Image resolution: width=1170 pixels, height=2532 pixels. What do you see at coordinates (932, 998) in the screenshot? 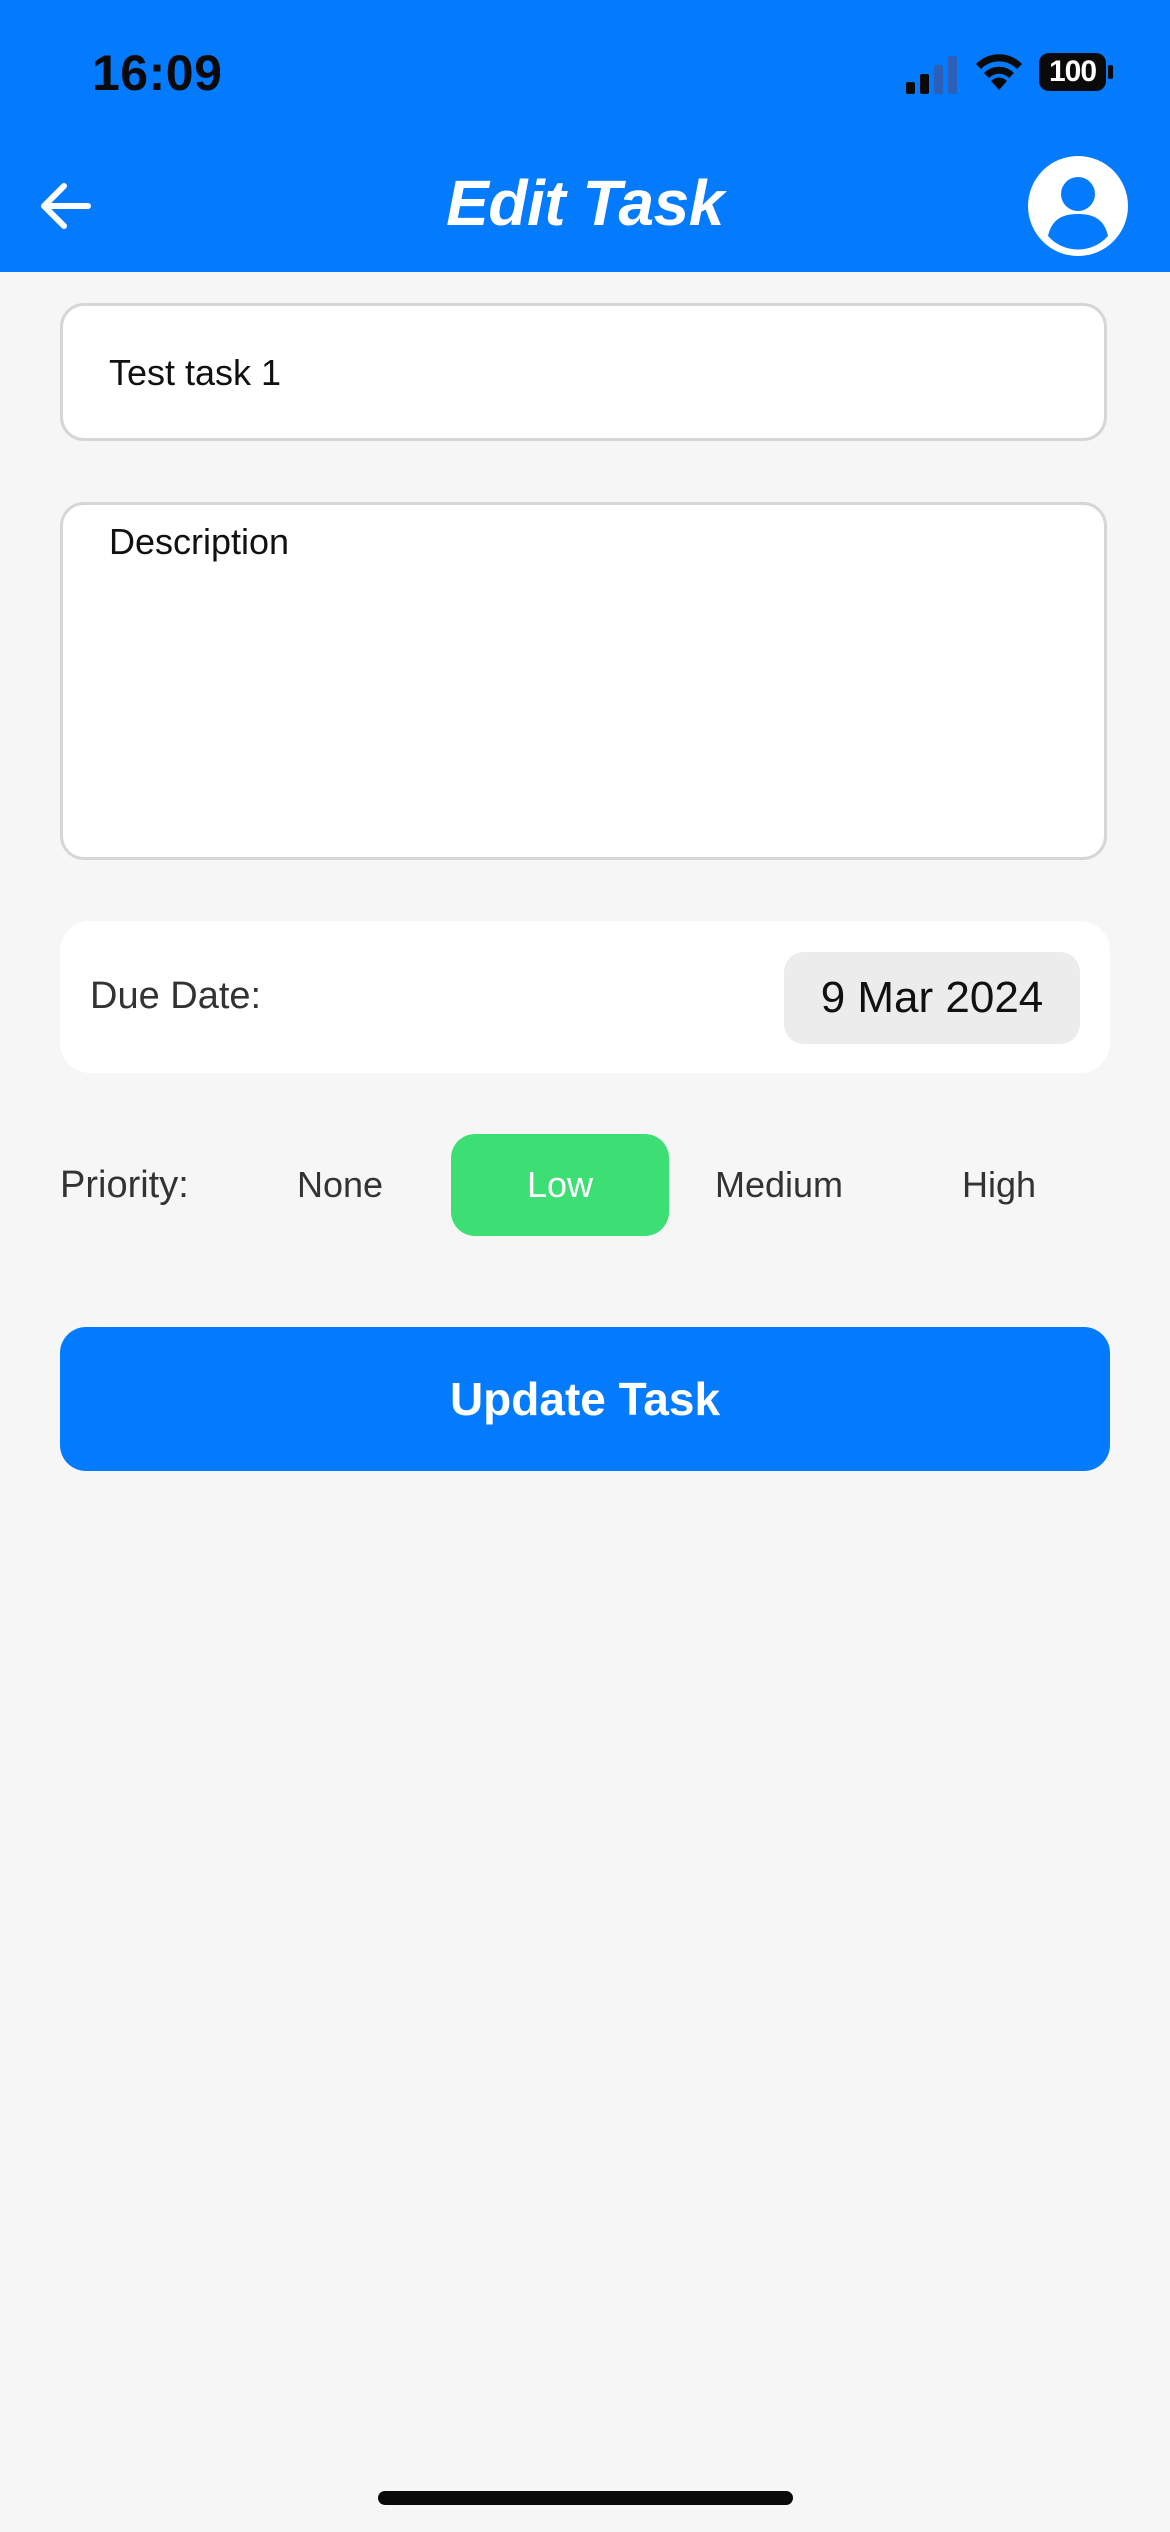
I see `due-date-picker: 9 Mar 2024` at bounding box center [932, 998].